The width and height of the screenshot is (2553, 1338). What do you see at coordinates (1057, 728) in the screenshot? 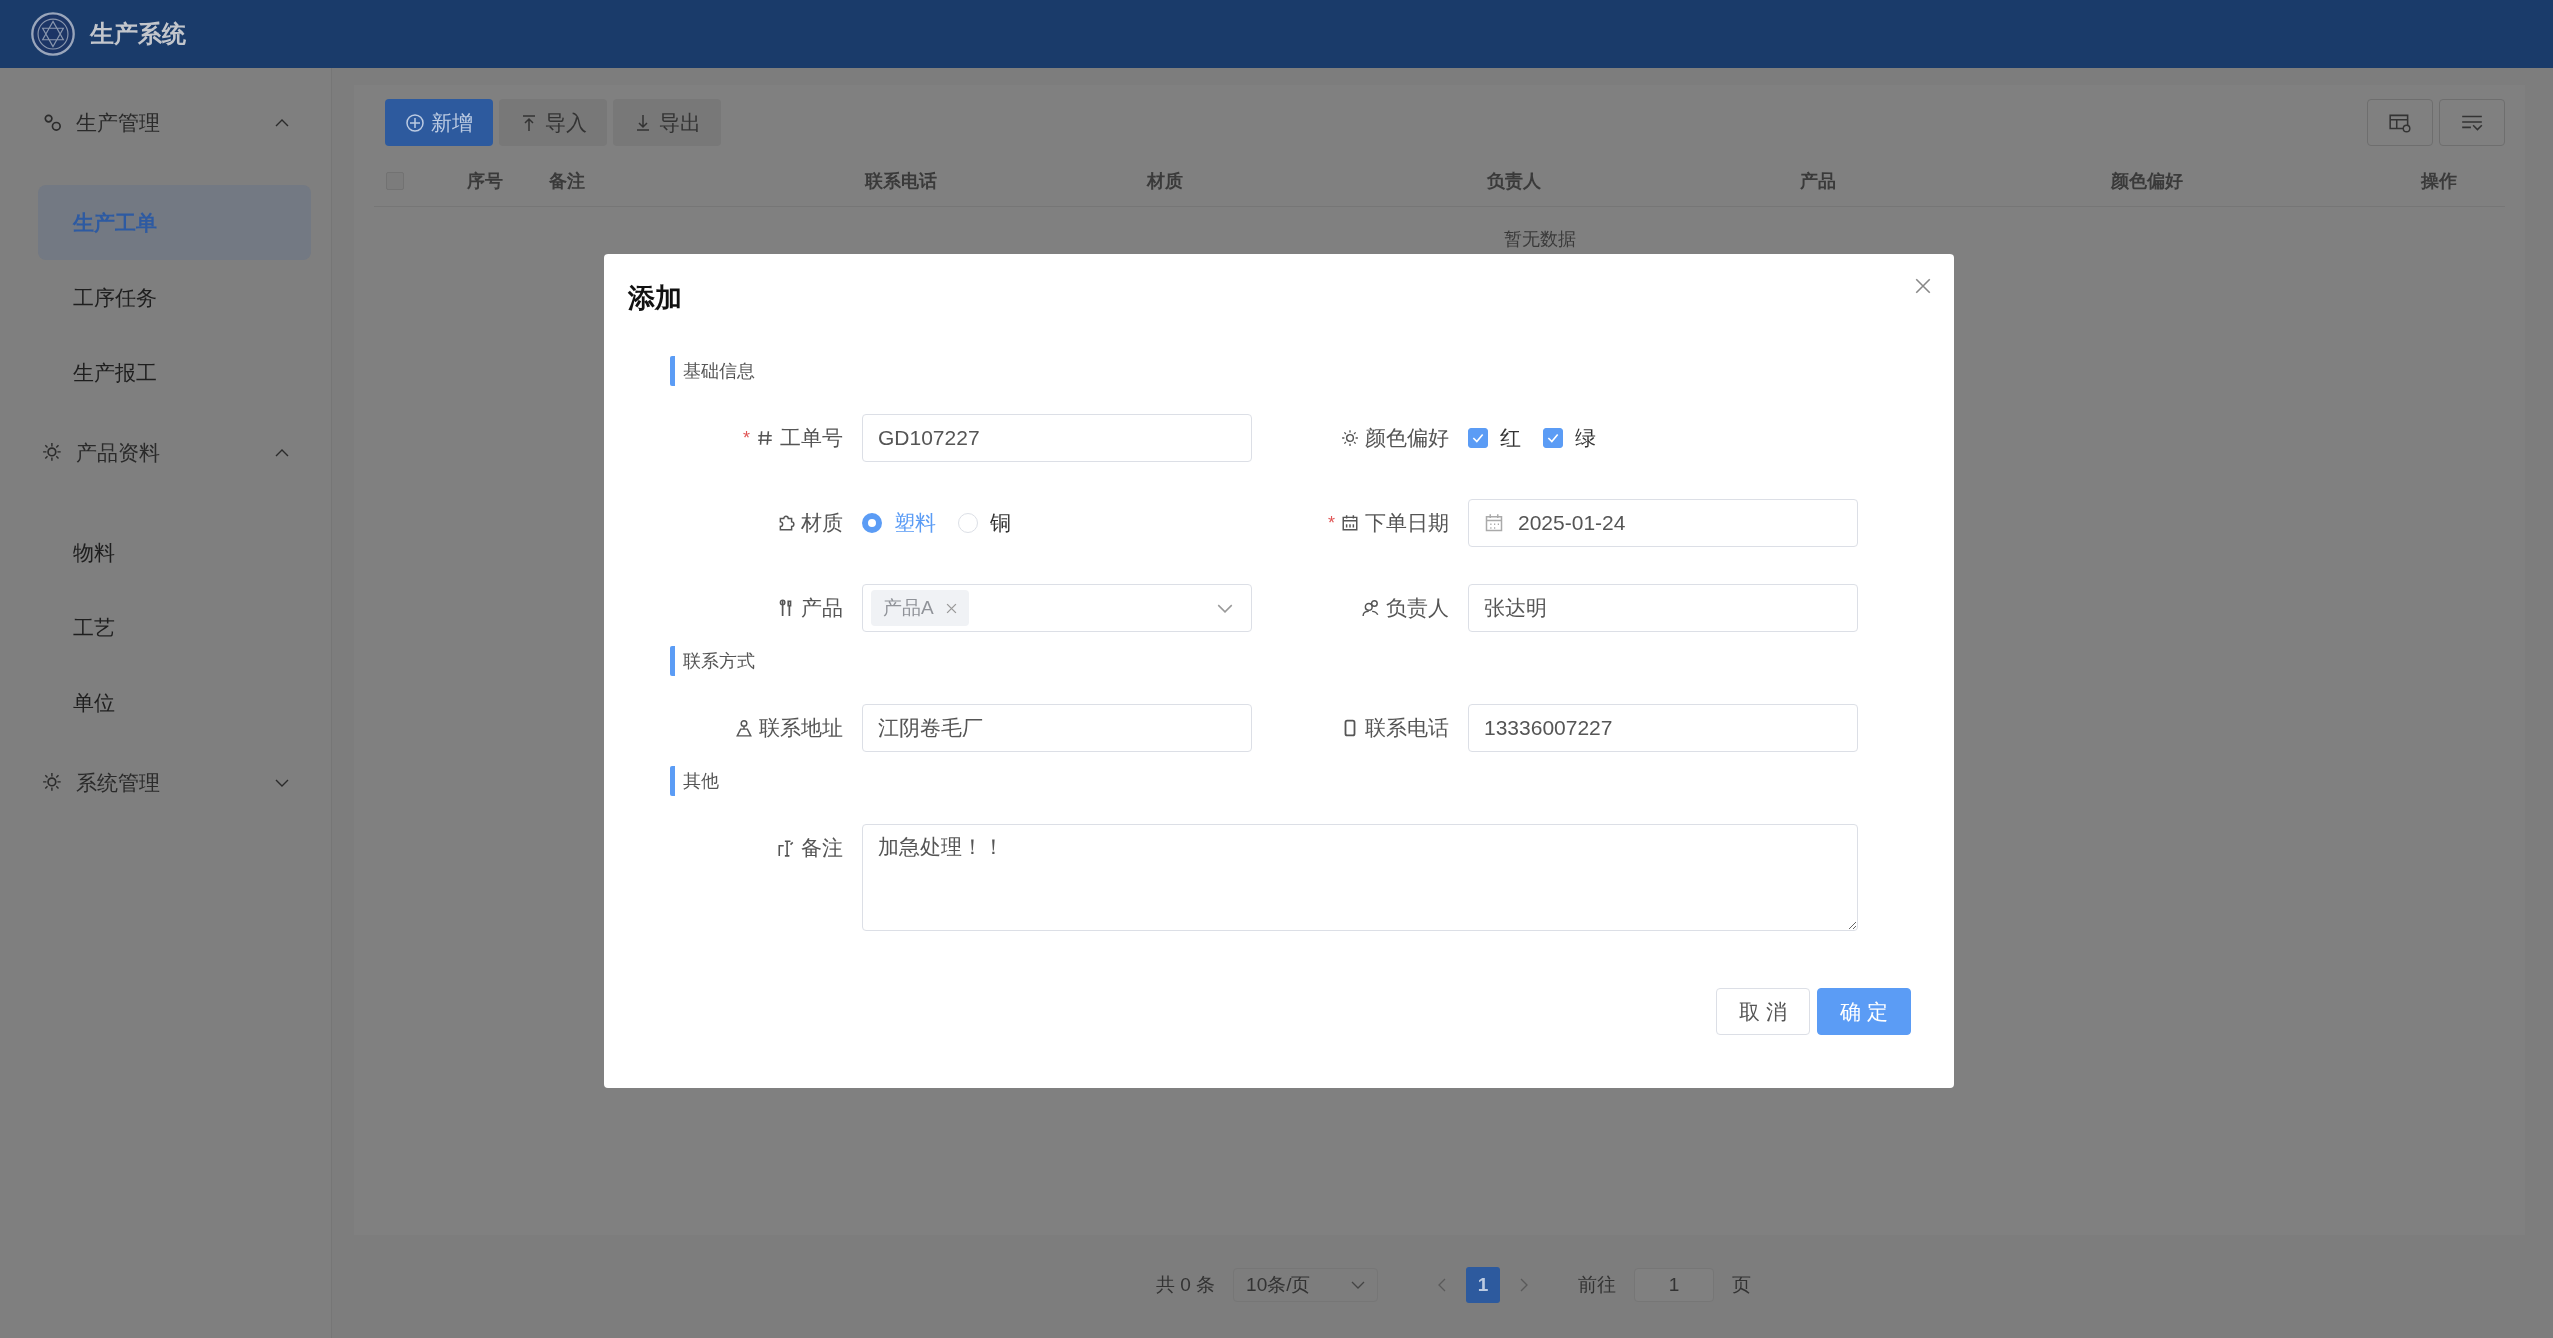
I see `text-field: 江阴卷毛厂` at bounding box center [1057, 728].